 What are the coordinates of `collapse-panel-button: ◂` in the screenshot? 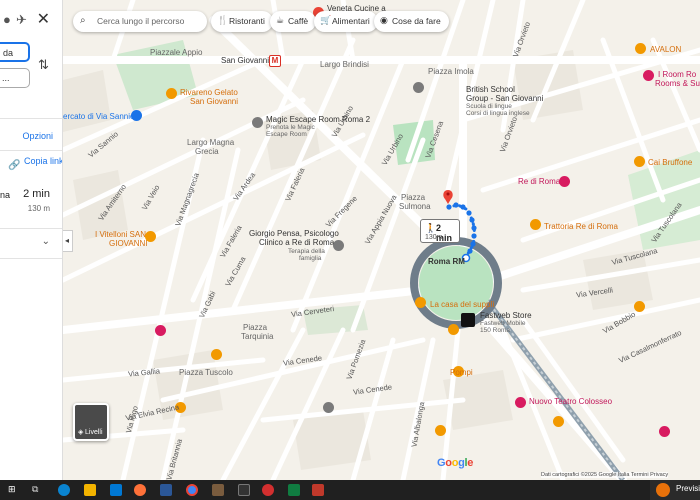 It's located at (68, 241).